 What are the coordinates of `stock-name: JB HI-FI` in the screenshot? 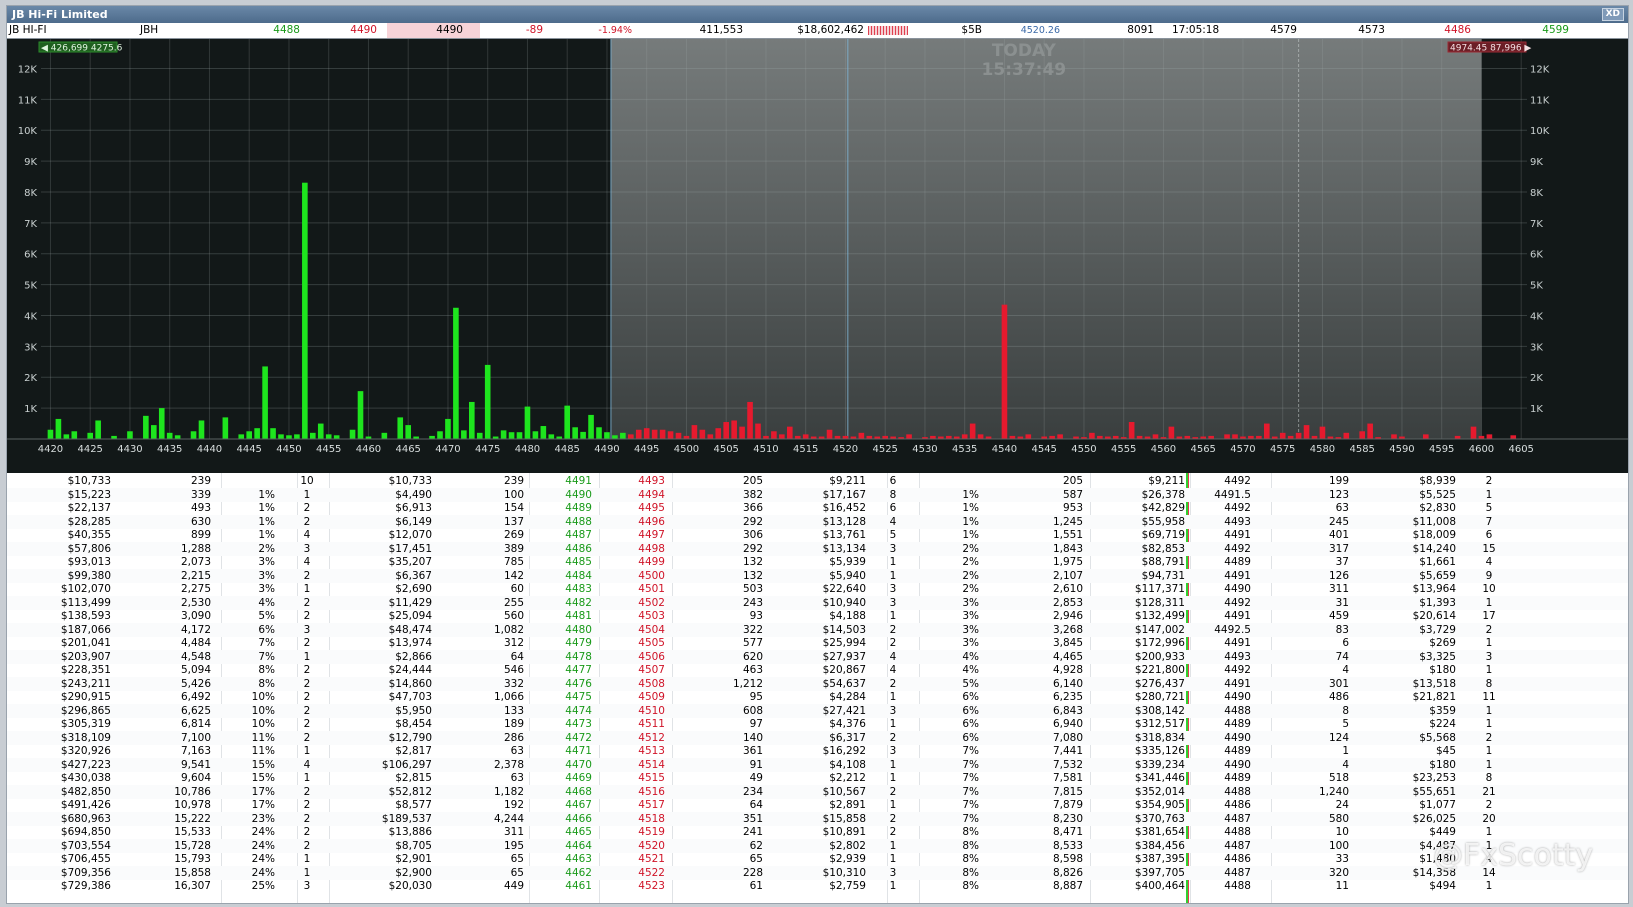 It's located at (28, 30).